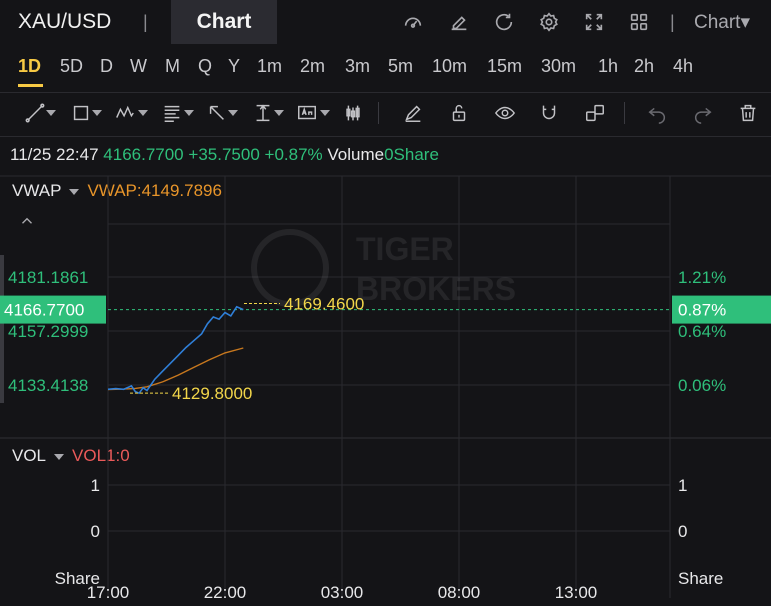 Image resolution: width=771 pixels, height=606 pixels. I want to click on x-tick-label: 13:00, so click(576, 592).